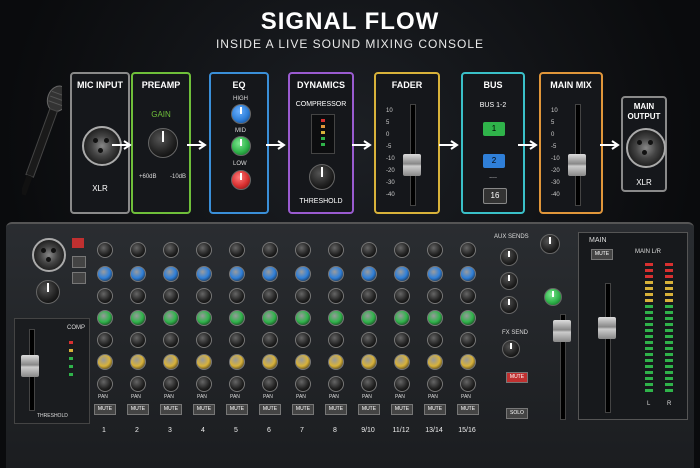 The height and width of the screenshot is (468, 700). Describe the element at coordinates (79, 278) in the screenshot. I see `hpf-button` at that location.